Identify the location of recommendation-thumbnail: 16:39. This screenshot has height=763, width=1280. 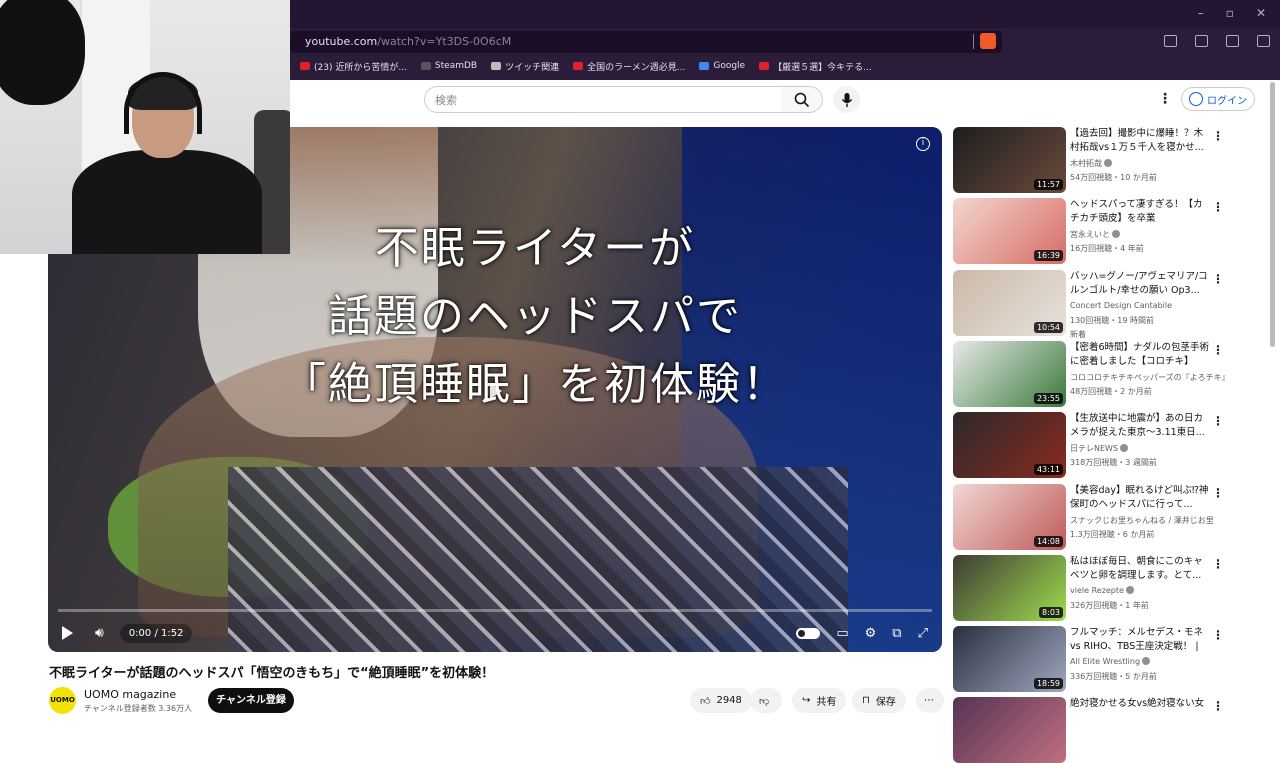
(1009, 231).